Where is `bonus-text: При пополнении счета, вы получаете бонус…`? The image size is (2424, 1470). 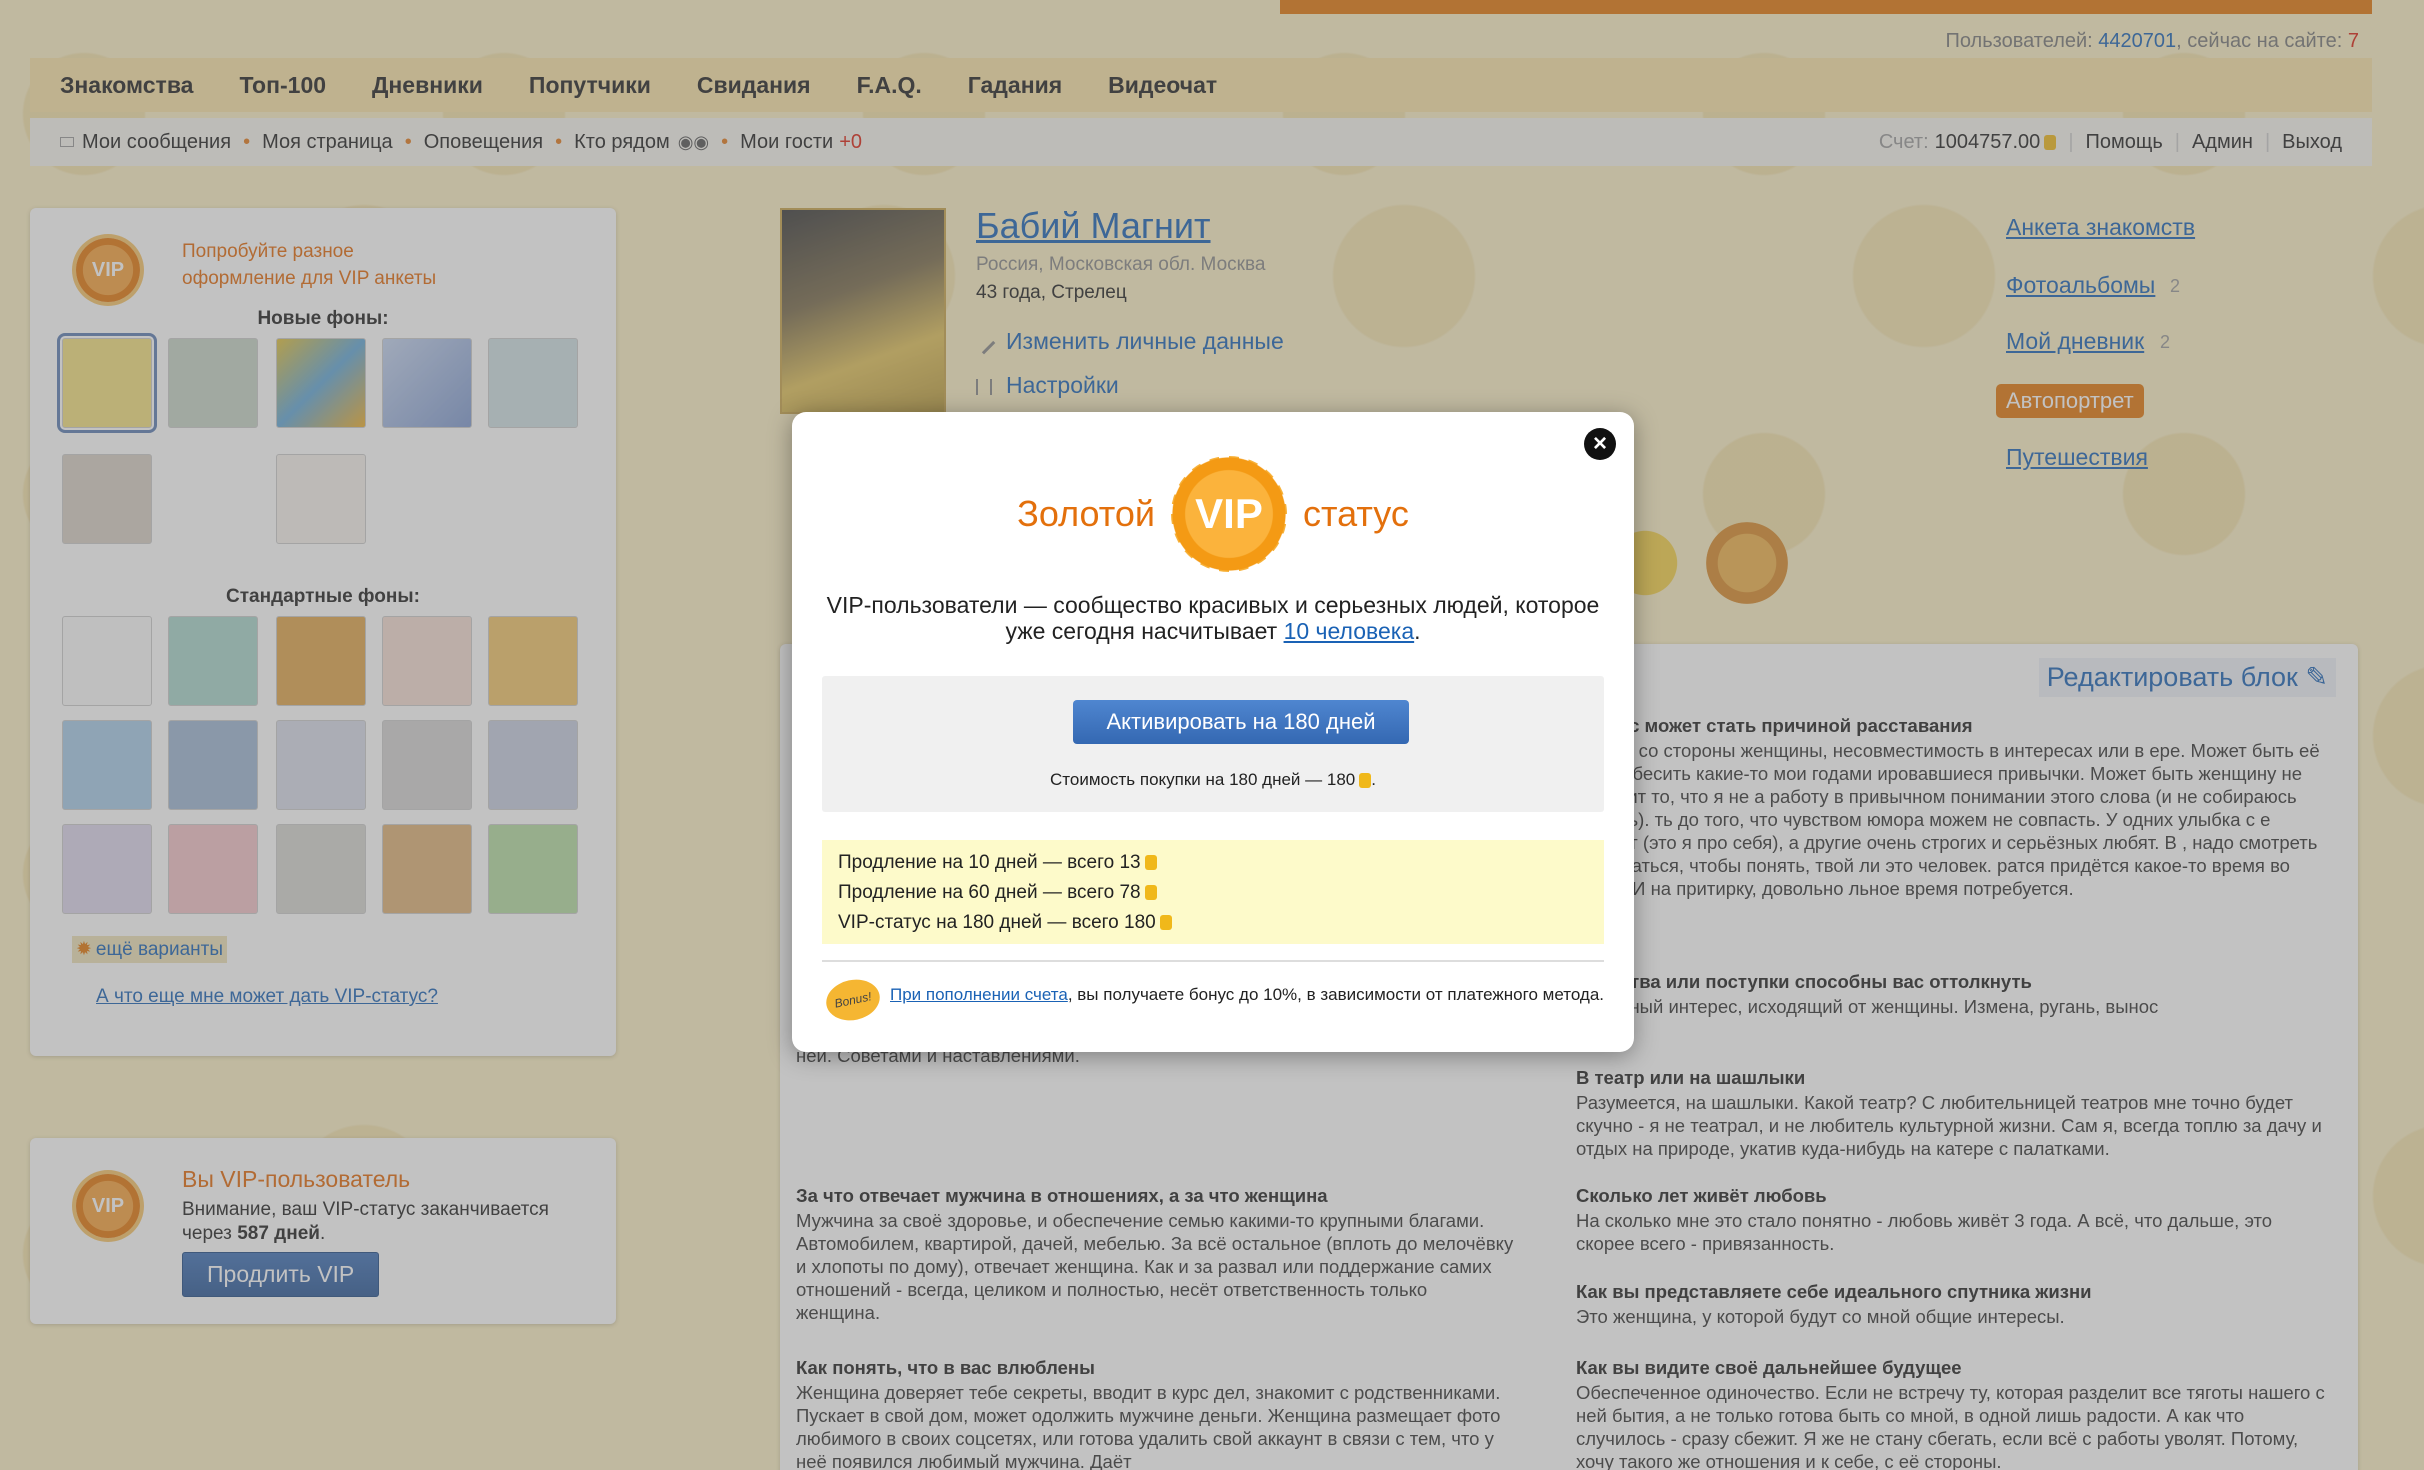
bonus-text: При пополнении счета, вы получаете бонус… is located at coordinates (1247, 994).